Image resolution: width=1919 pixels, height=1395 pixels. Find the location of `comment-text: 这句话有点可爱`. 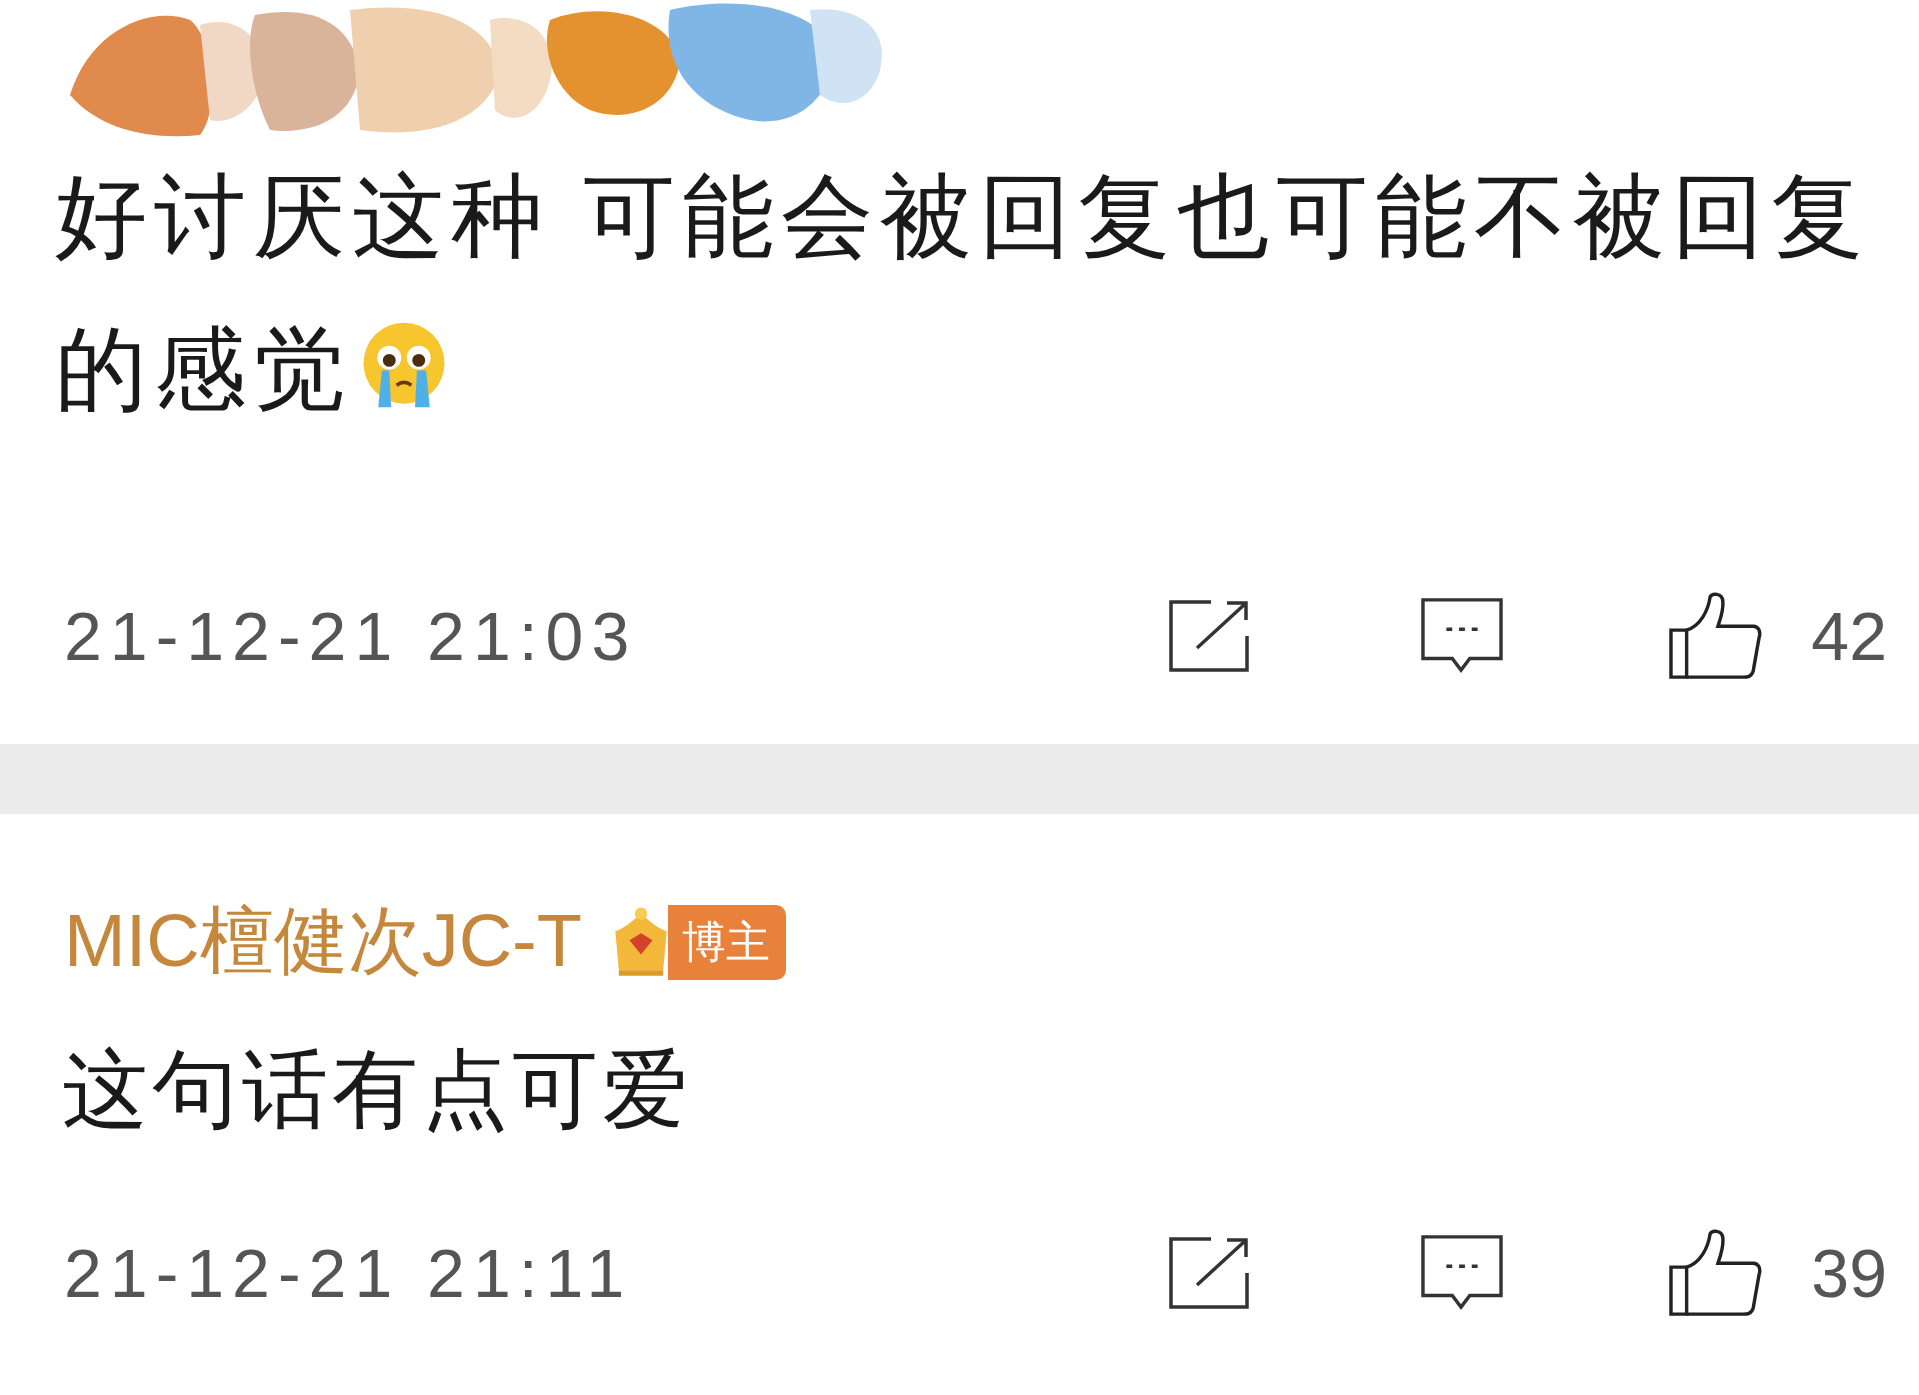

comment-text: 这句话有点可爱 is located at coordinates (377, 1089).